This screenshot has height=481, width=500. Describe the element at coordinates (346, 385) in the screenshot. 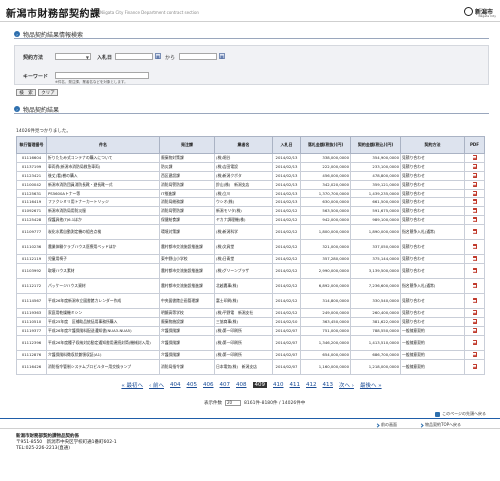

I see `next-page-link: 次へ ›` at that location.